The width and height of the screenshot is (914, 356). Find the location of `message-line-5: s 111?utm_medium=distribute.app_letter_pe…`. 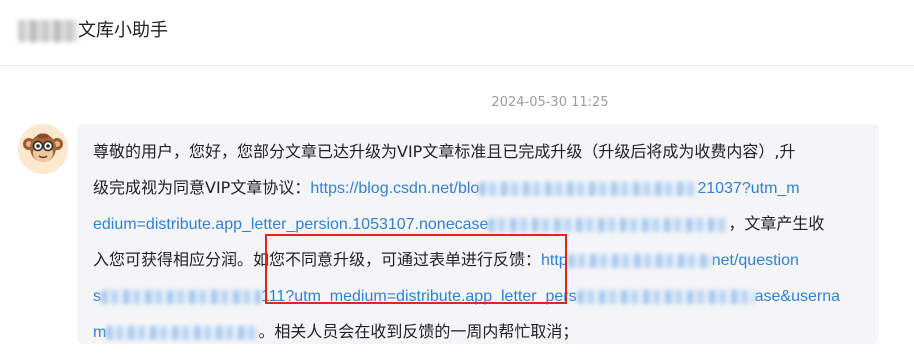

message-line-5: s 111?utm_medium=distribute.app_letter_pe… is located at coordinates (479, 296).